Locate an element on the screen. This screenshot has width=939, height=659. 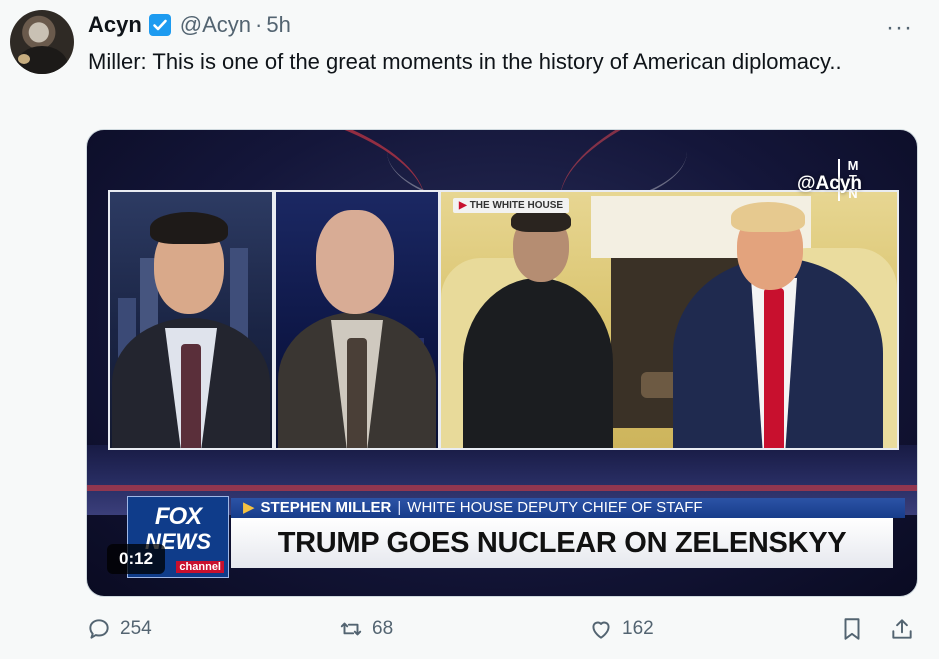
tweet-header: Acyn @Acyn · 5h is located at coordinates (189, 25).